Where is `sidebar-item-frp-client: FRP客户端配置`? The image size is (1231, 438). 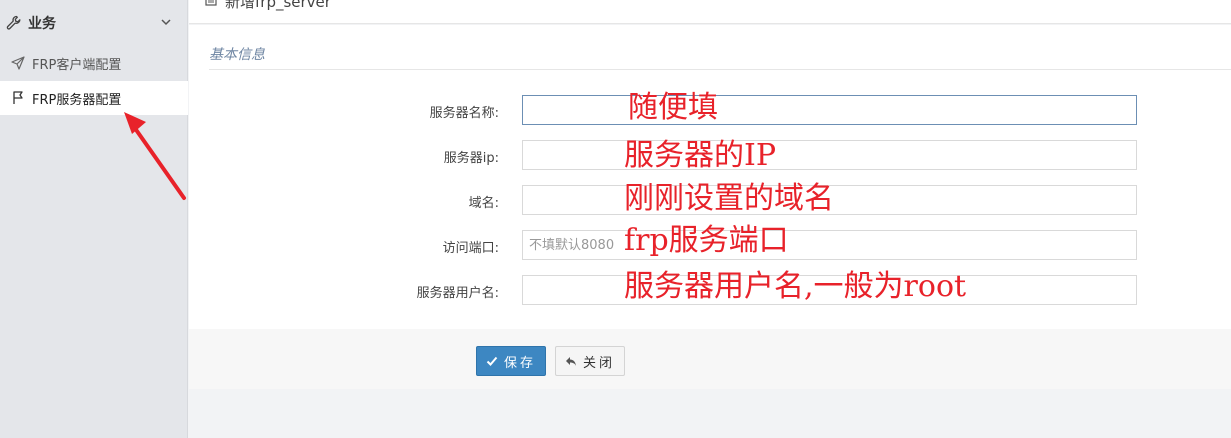 sidebar-item-frp-client: FRP客户端配置 is located at coordinates (94, 63).